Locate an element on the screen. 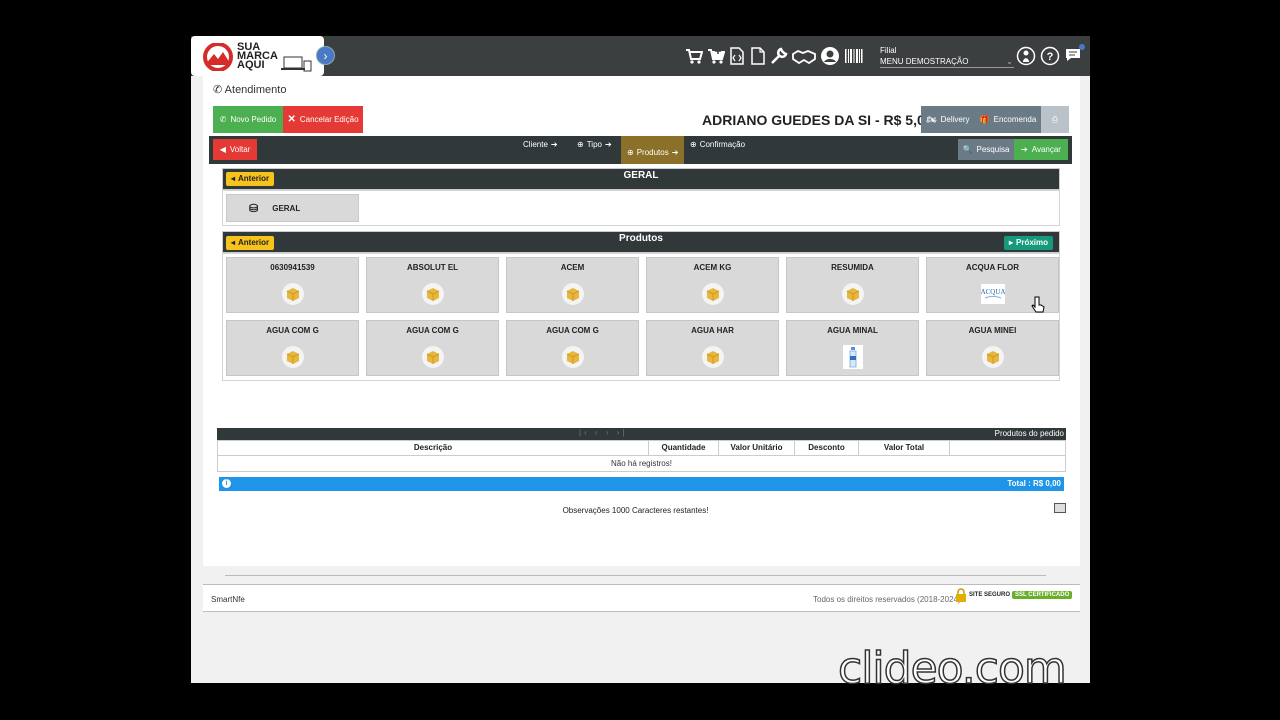 Image resolution: width=1280 pixels, height=720 pixels. filial-select: MENU DEMOSTRAÇÃO ⌄ is located at coordinates (947, 62).